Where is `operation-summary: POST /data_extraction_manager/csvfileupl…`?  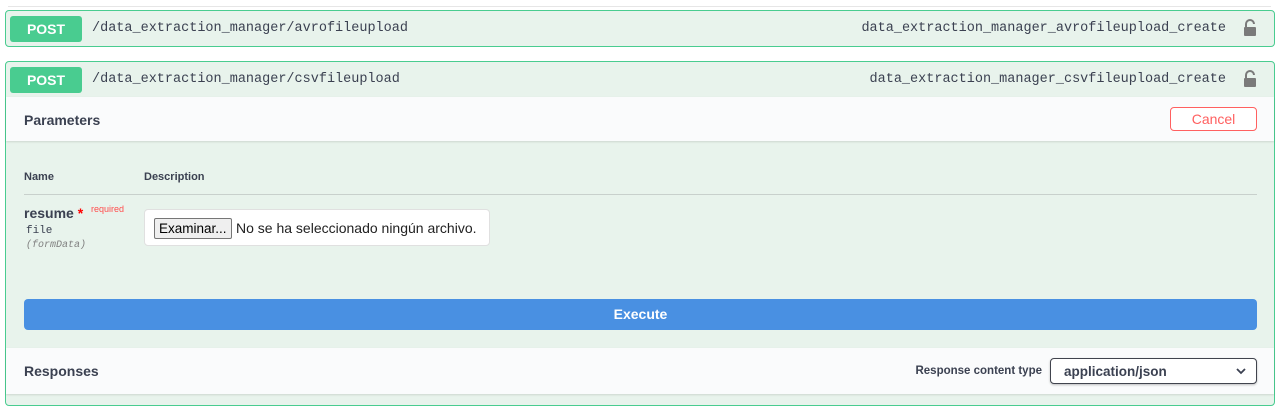
operation-summary: POST /data_extraction_manager/csvfileupl… is located at coordinates (640, 79).